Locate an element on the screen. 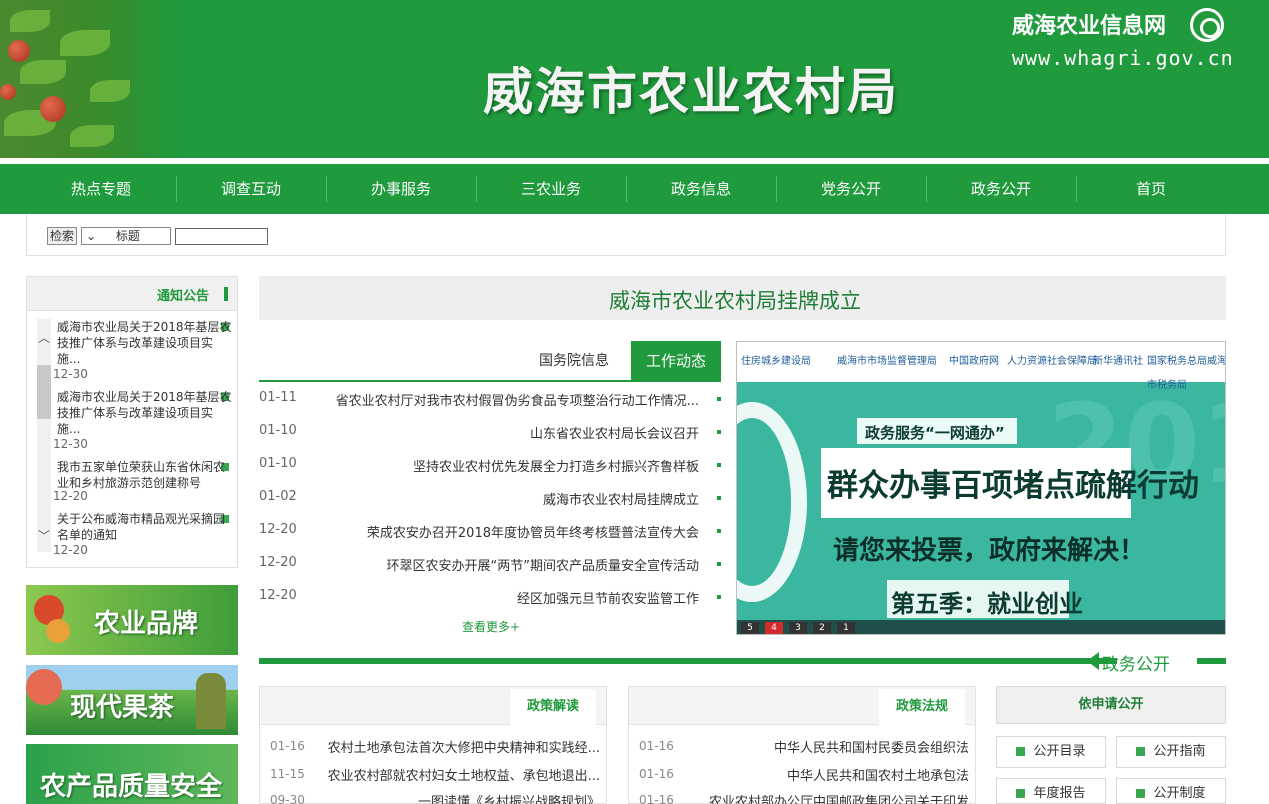  notice-title: 通知公告 is located at coordinates (183, 296).